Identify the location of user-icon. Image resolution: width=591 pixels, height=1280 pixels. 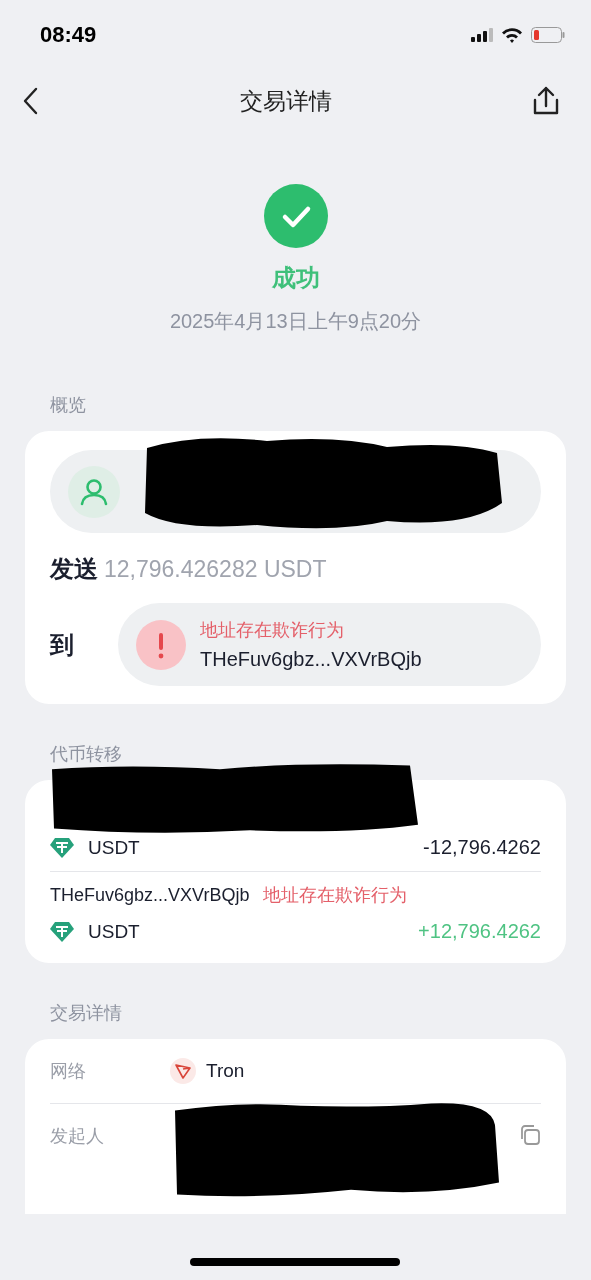
(94, 491).